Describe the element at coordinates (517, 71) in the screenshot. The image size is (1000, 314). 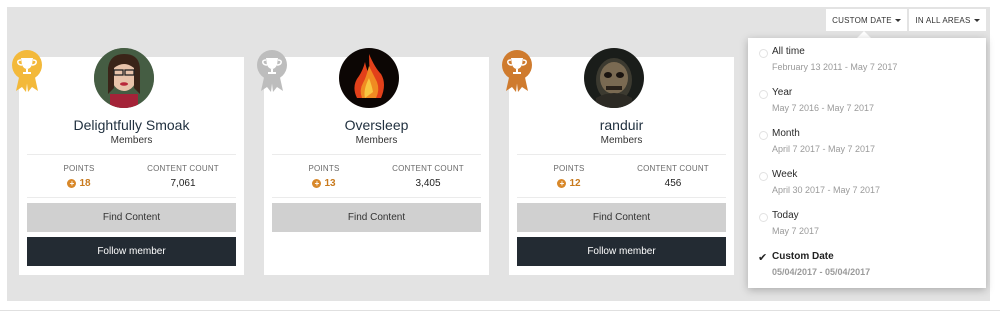
I see `bronze-rank-badge-icon` at that location.